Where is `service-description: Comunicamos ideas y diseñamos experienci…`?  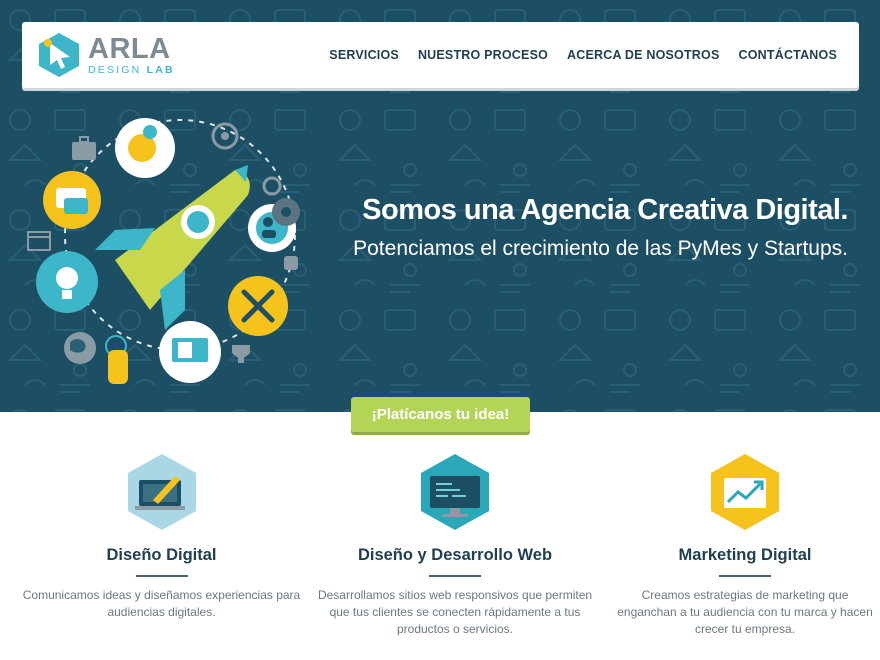 service-description: Comunicamos ideas y diseñamos experienci… is located at coordinates (161, 603).